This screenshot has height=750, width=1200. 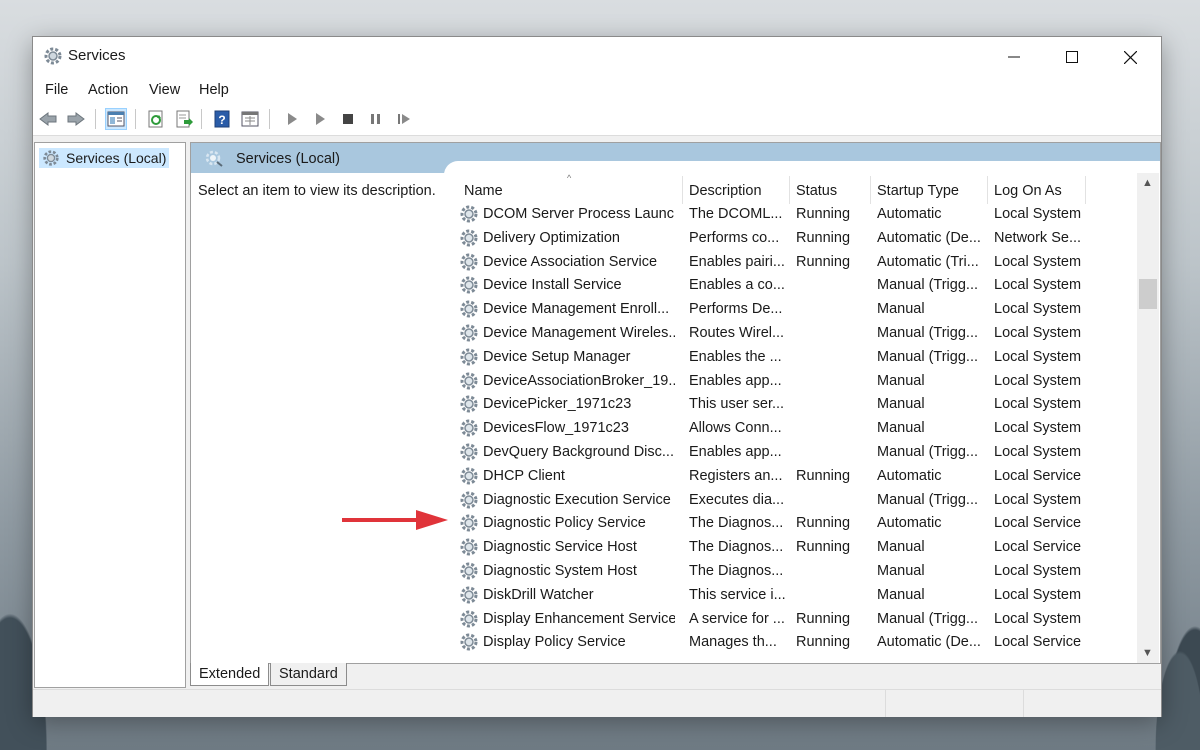 What do you see at coordinates (918, 191) in the screenshot?
I see `column-header-startup-type: Startup Type` at bounding box center [918, 191].